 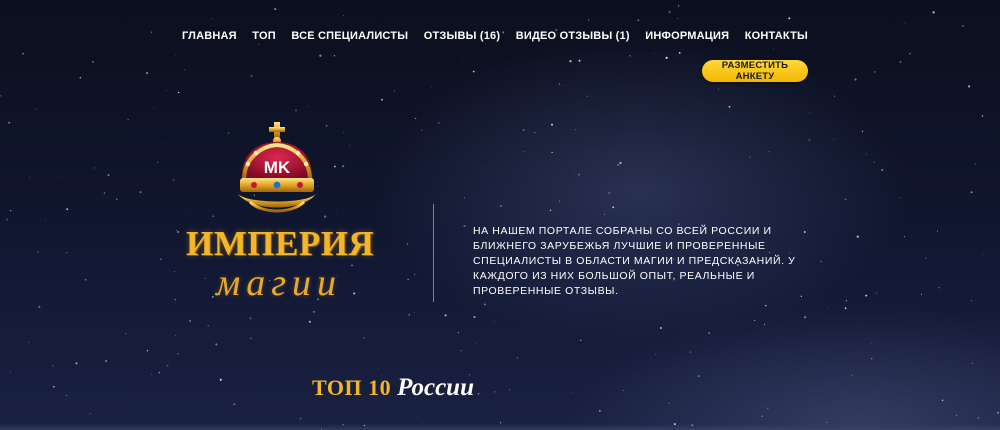 What do you see at coordinates (264, 36) in the screenshot?
I see `nav-top-link: ТОП` at bounding box center [264, 36].